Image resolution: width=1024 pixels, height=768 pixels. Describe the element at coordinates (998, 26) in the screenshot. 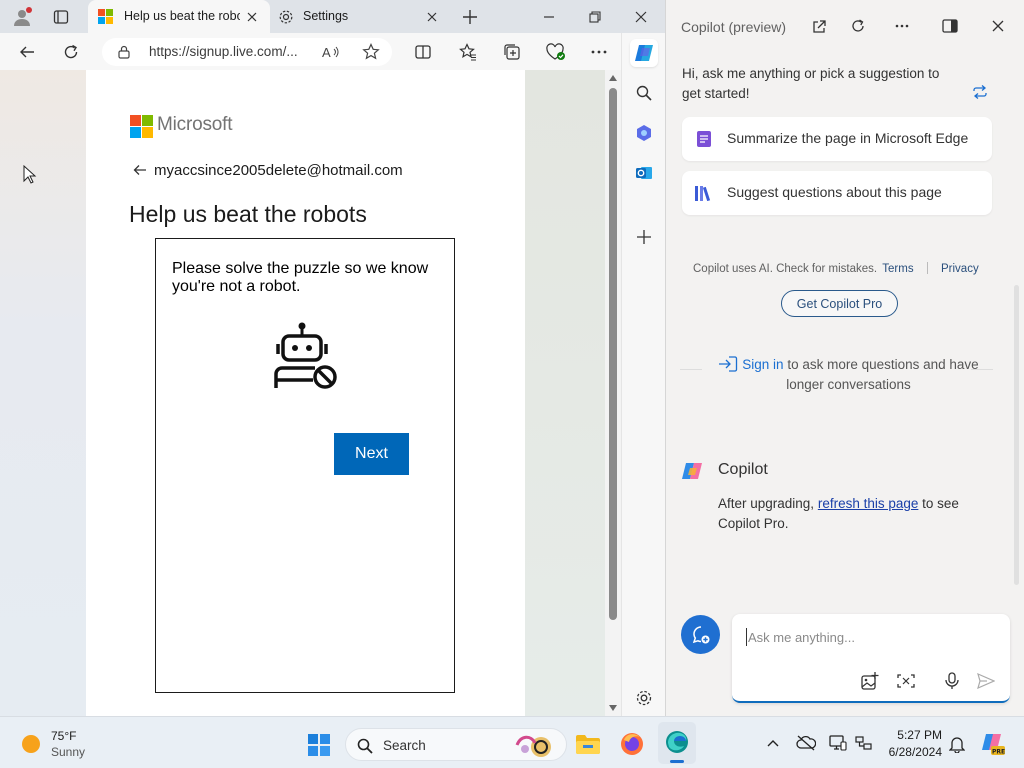

I see `close-pane-icon` at that location.